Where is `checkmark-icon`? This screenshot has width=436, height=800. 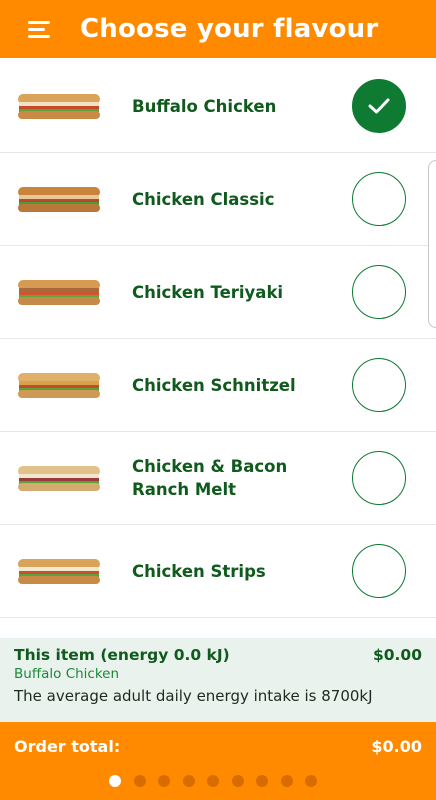
checkmark-icon is located at coordinates (379, 106).